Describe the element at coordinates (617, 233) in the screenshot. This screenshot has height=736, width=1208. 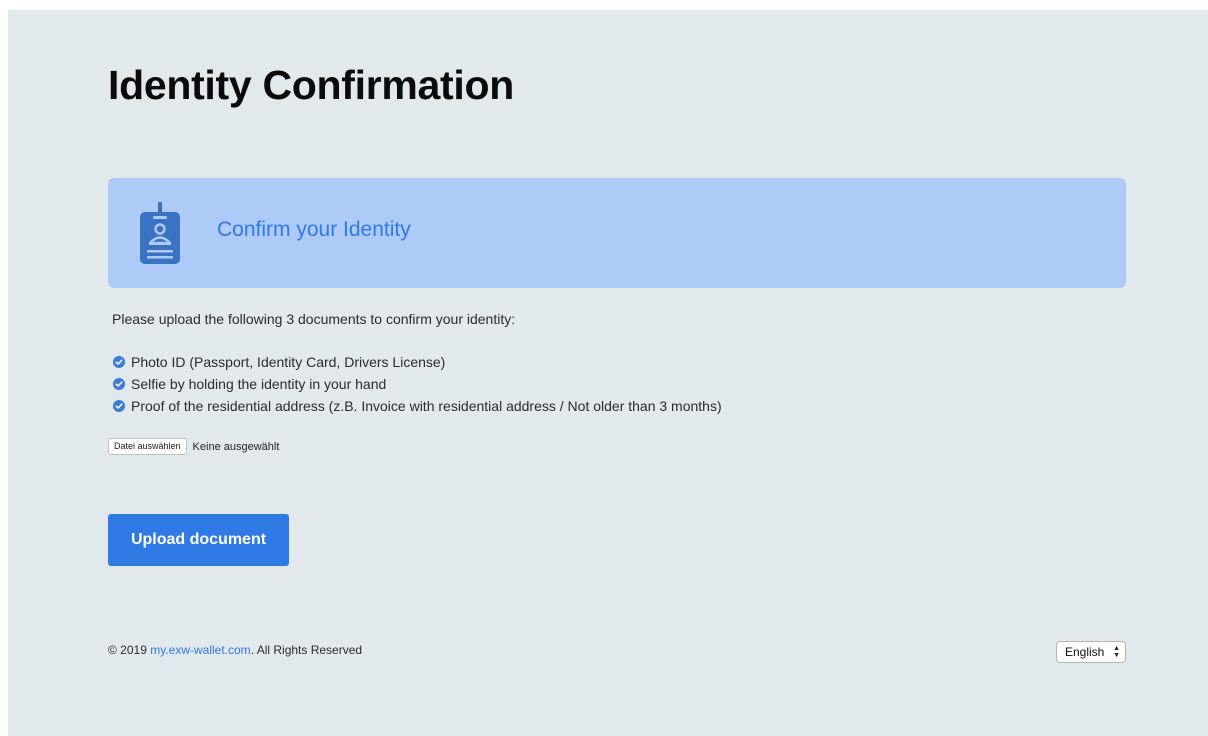
I see `confirm-identity-banner: Confirm your Identity` at that location.